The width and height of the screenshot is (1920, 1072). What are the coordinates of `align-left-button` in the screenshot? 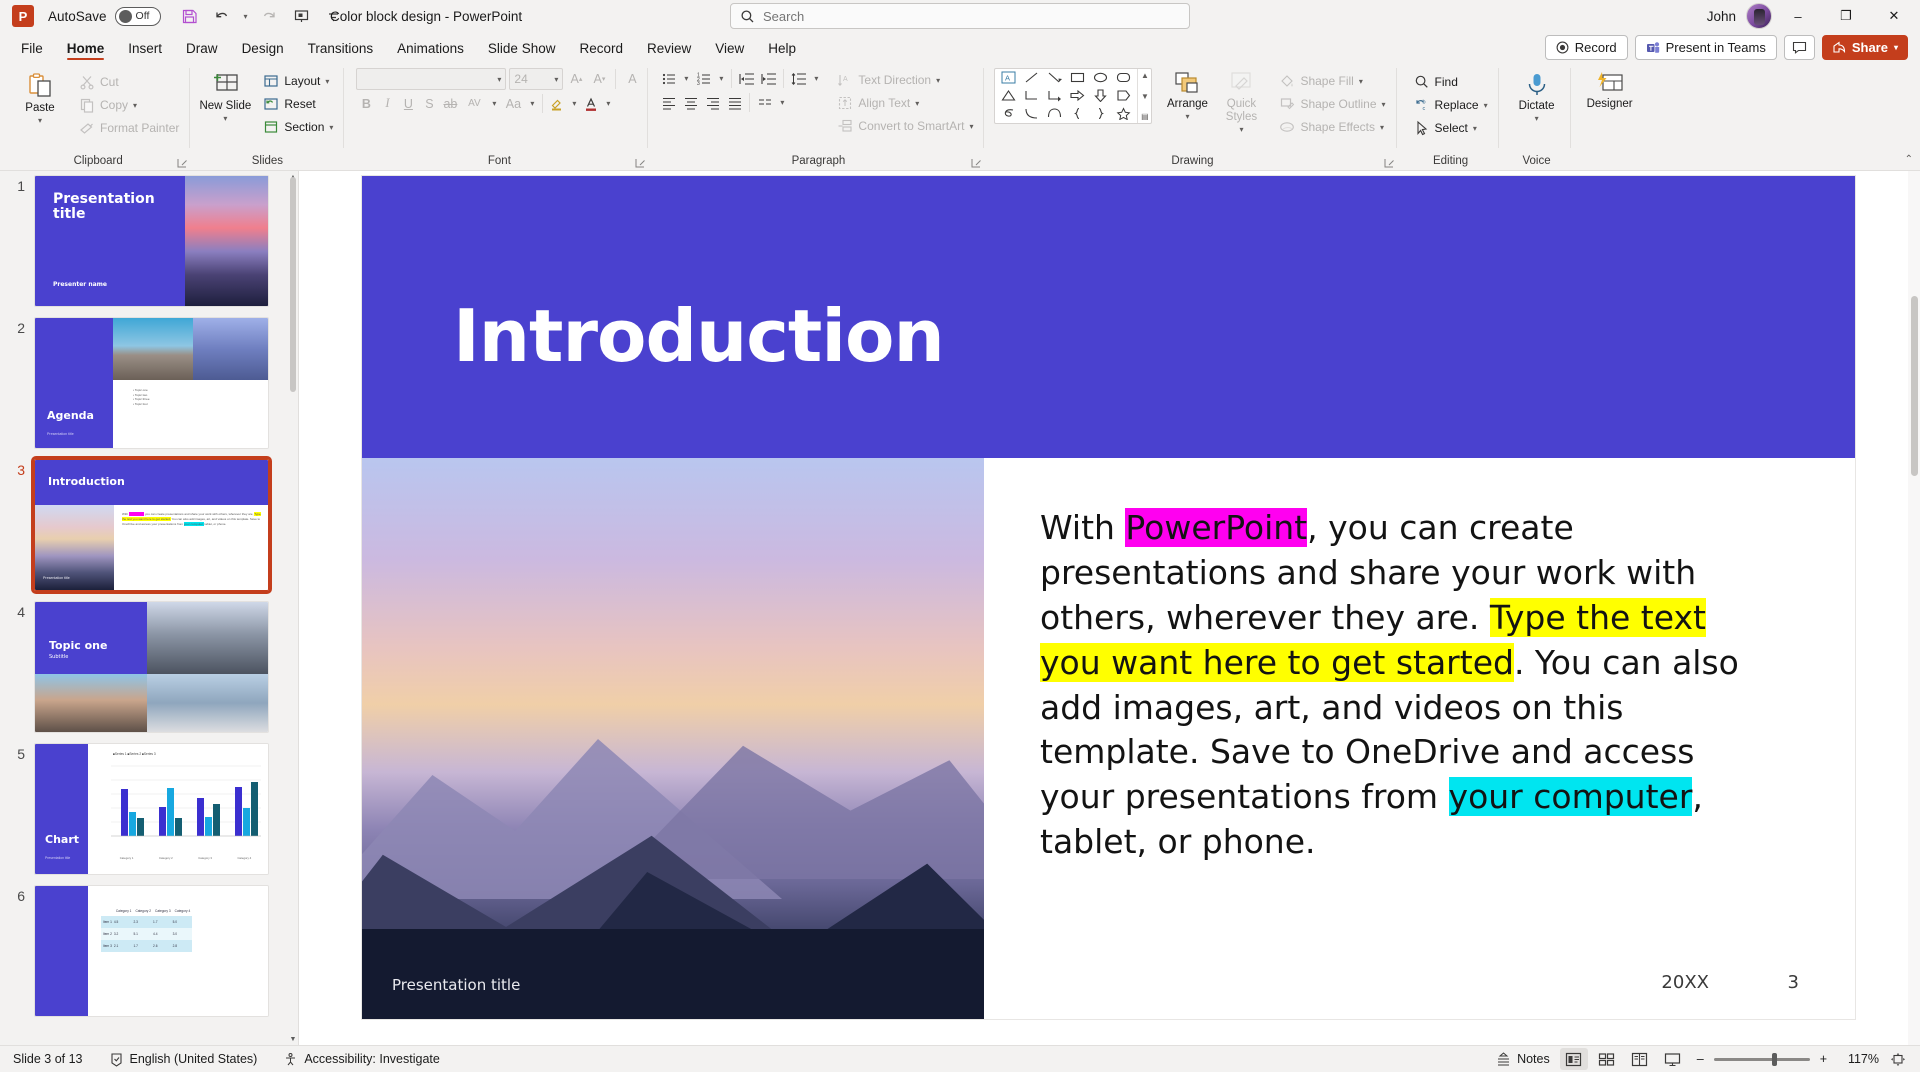 It's located at (668, 102).